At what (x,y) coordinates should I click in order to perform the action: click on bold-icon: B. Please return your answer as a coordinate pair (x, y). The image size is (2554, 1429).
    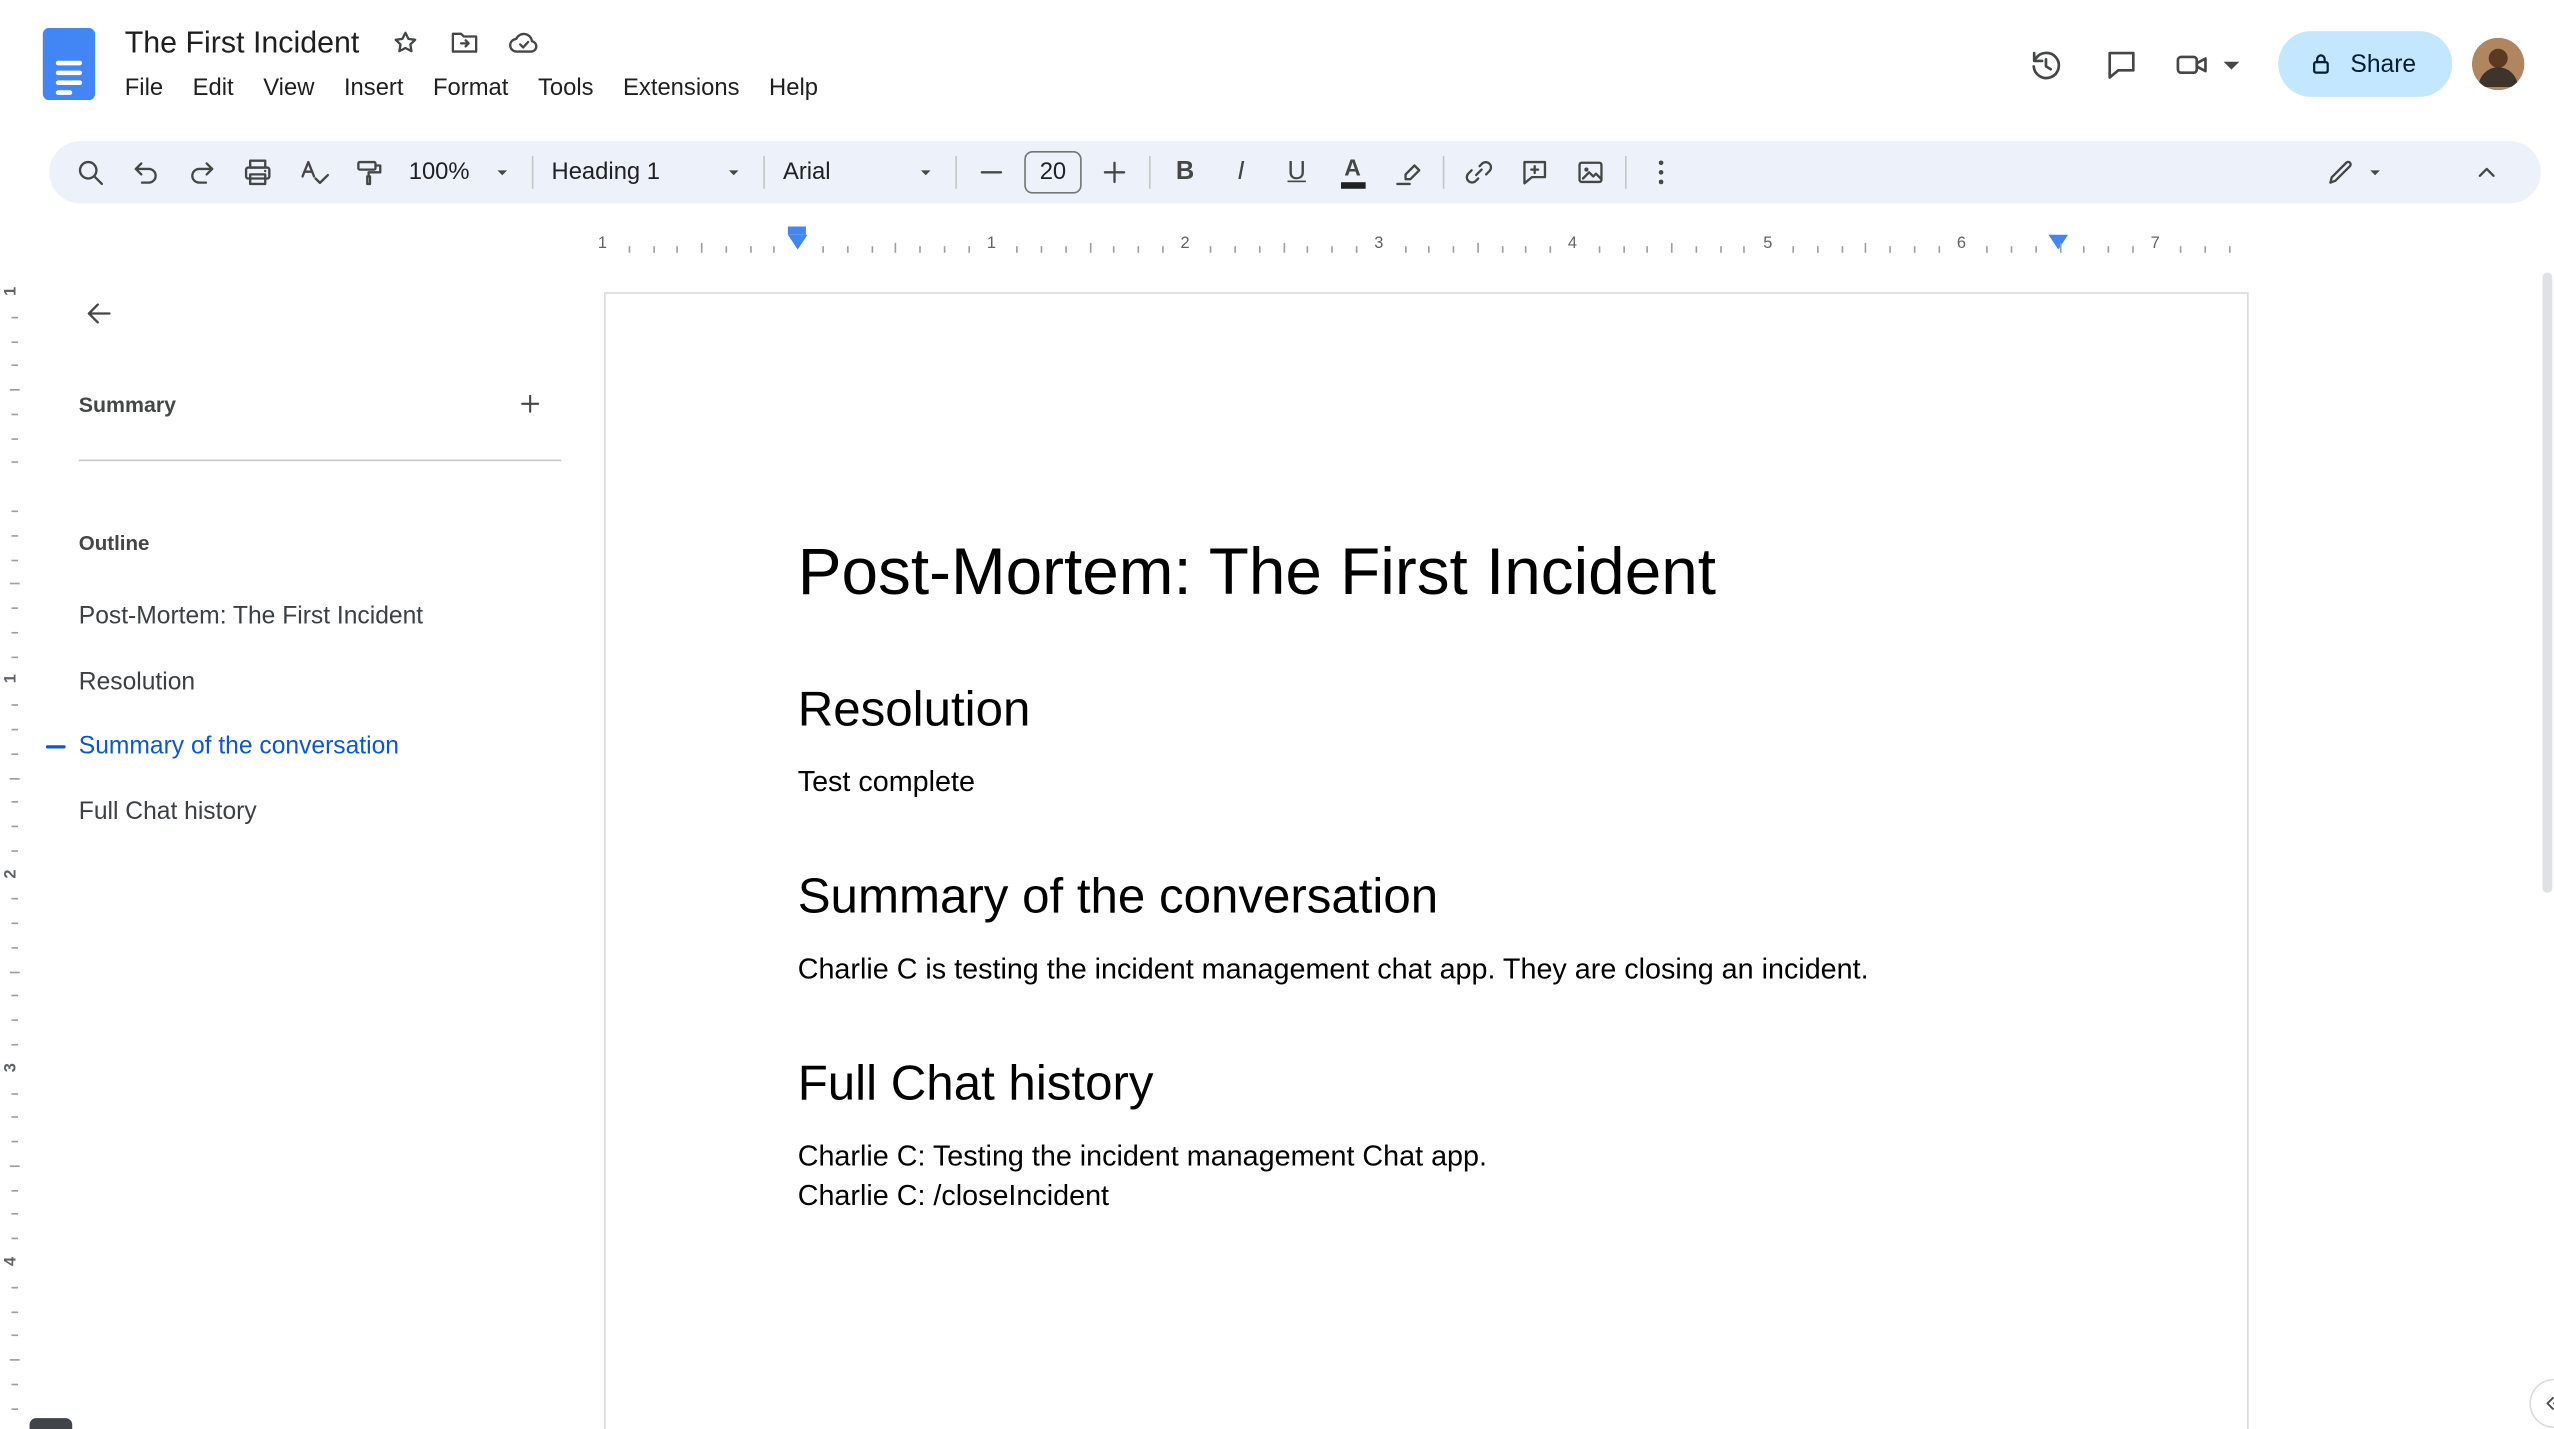
    Looking at the image, I should click on (1185, 171).